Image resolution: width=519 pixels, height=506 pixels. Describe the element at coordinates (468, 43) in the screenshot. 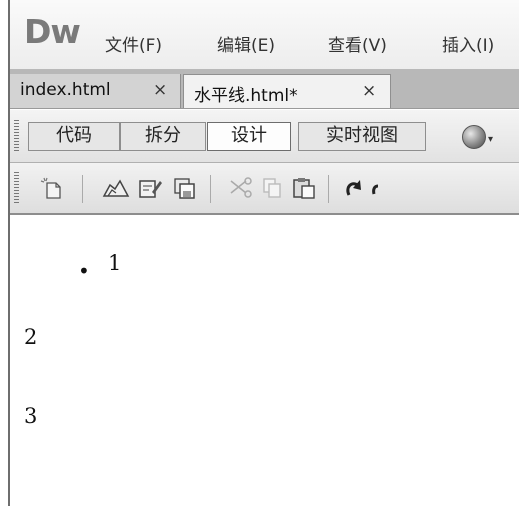

I see `menu-insert: 插入(I)` at that location.